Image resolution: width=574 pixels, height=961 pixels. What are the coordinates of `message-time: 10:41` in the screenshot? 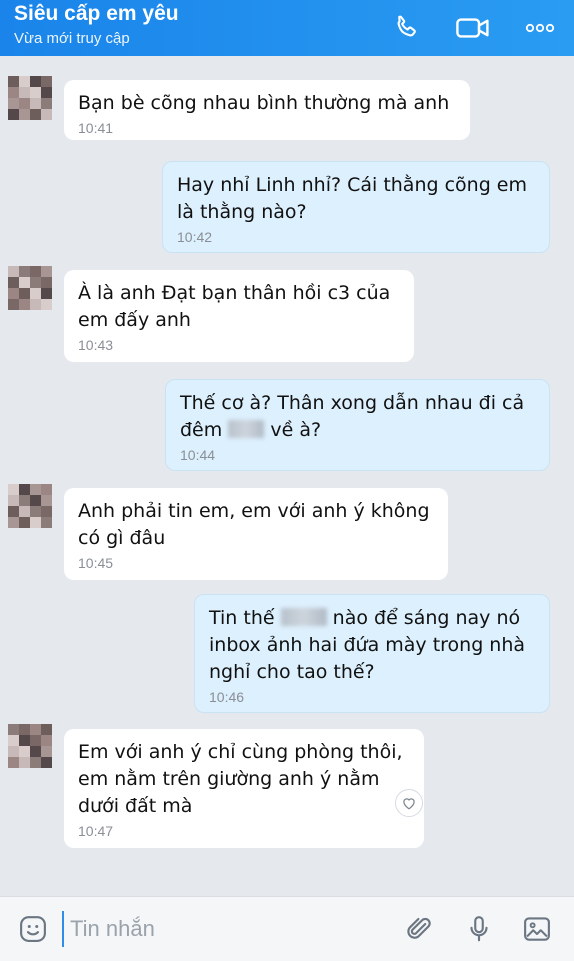 It's located at (96, 128).